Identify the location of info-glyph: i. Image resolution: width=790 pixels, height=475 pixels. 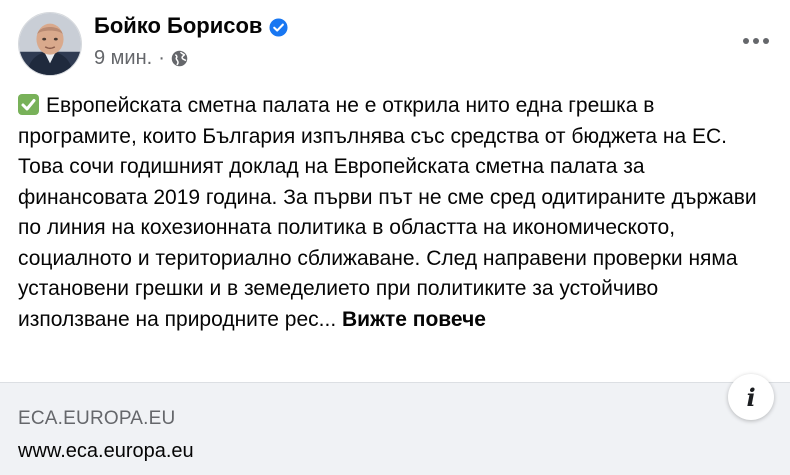
(751, 397).